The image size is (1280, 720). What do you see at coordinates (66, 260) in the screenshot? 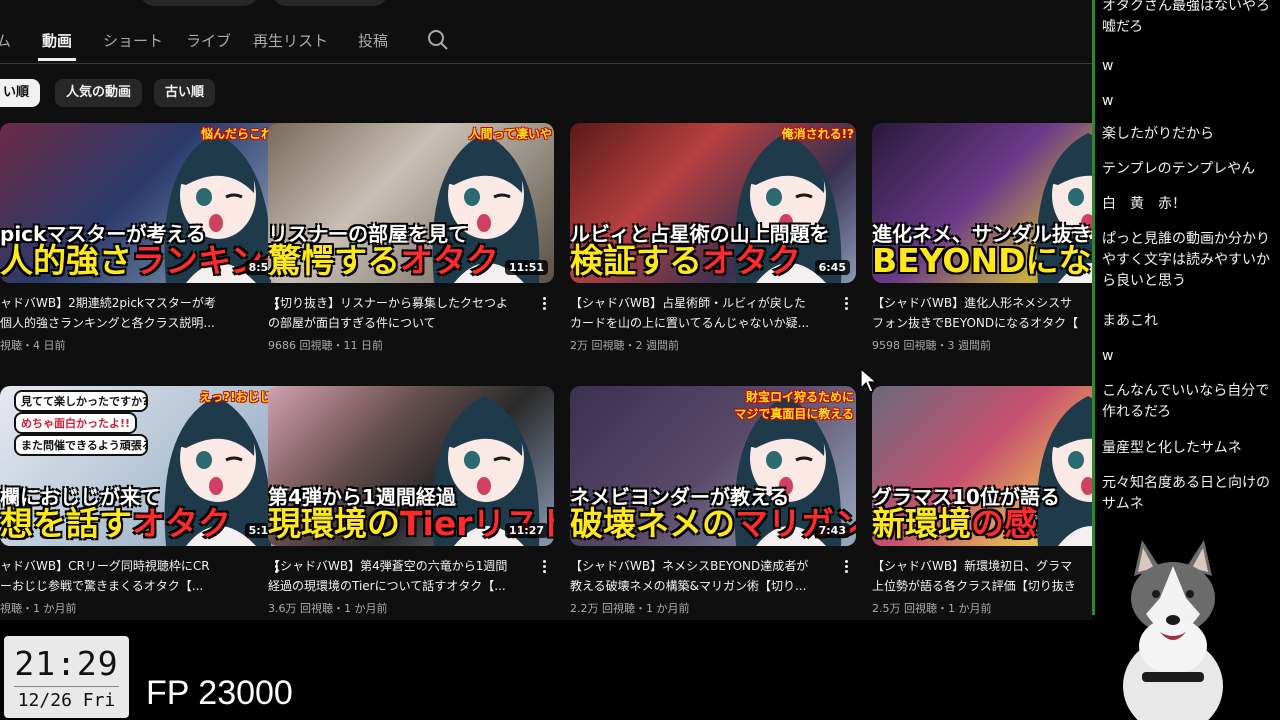
I see `caption-yellow: 人的強さ` at bounding box center [66, 260].